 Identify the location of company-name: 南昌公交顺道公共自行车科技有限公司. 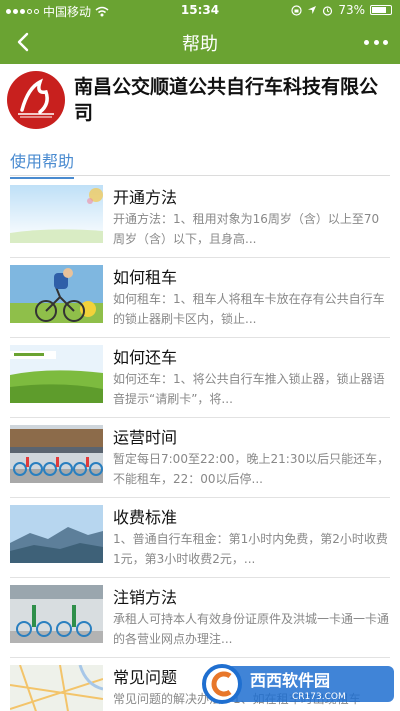
(226, 100).